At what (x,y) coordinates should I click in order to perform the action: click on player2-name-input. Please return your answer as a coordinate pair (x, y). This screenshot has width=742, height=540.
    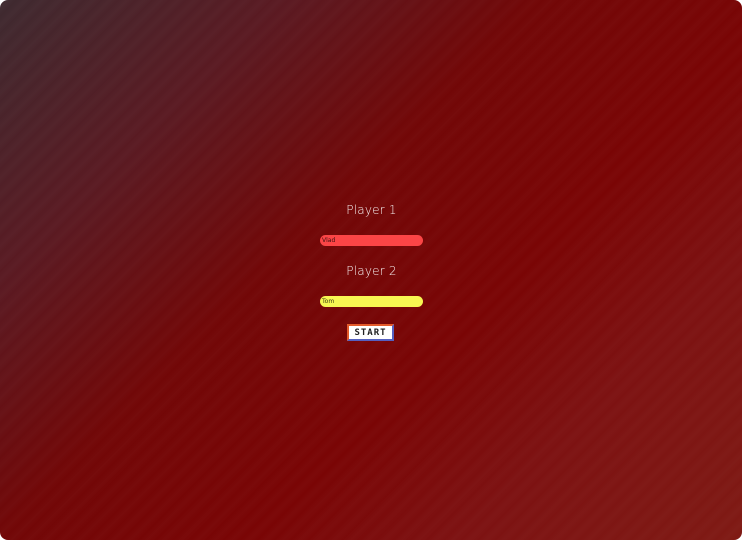
    Looking at the image, I should click on (371, 301).